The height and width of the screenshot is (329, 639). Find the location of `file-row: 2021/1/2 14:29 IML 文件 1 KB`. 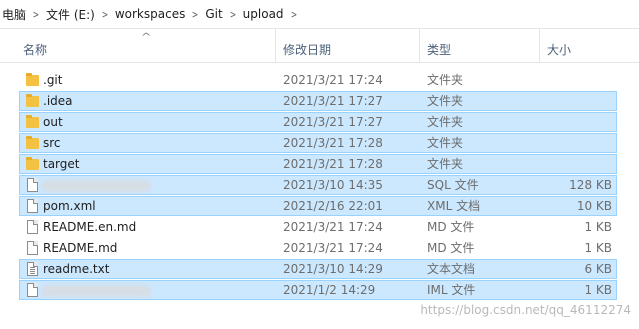

file-row: 2021/1/2 14:29 IML 文件 1 KB is located at coordinates (318, 290).